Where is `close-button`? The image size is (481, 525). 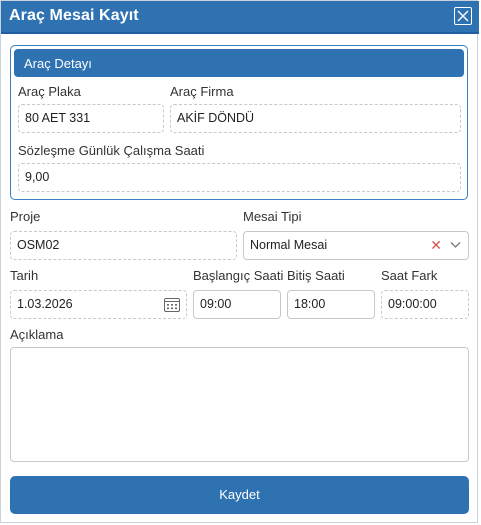
close-button is located at coordinates (463, 16).